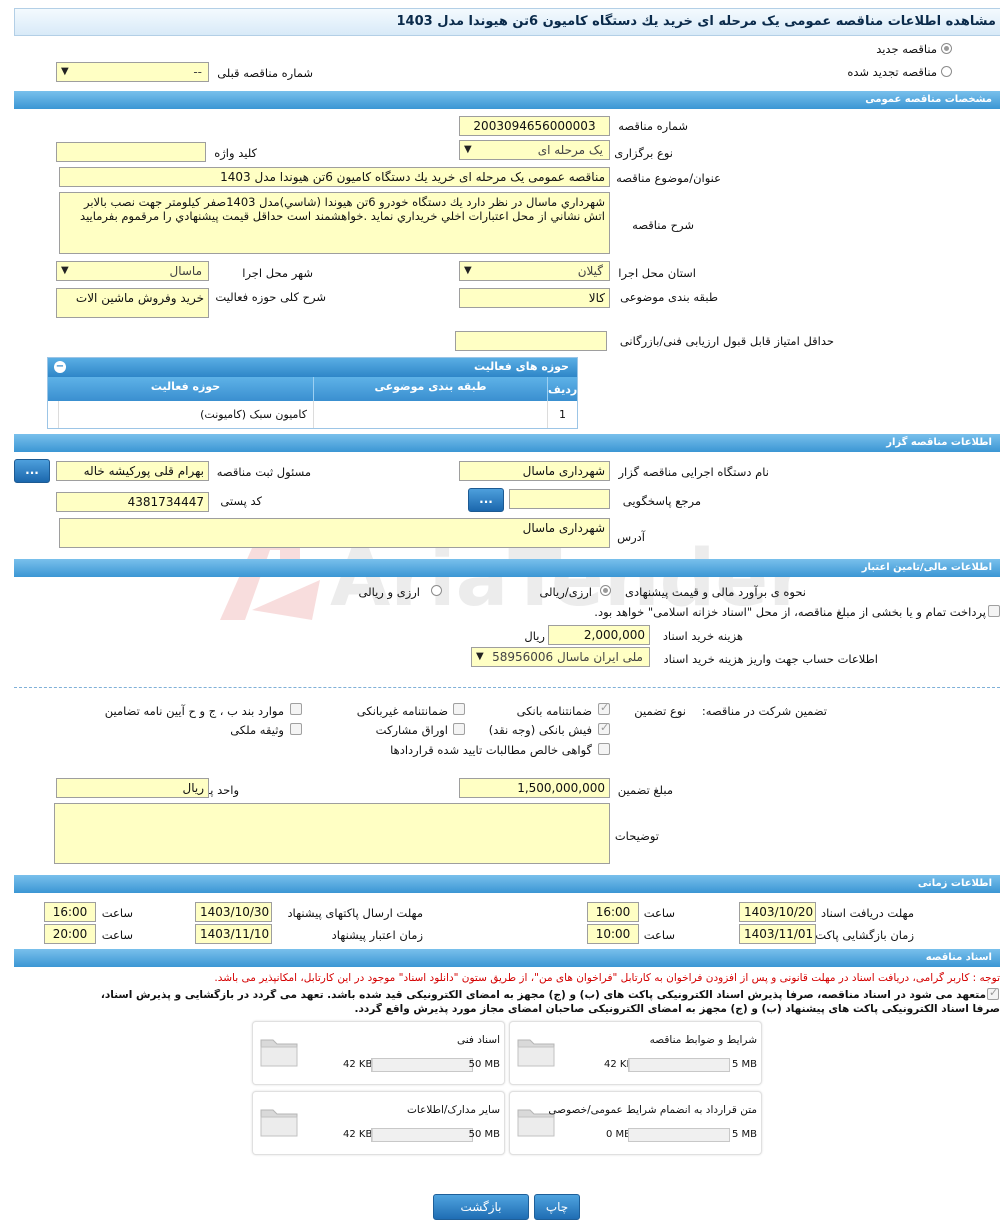 This screenshot has height=1225, width=1000. What do you see at coordinates (744, 1064) in the screenshot?
I see `document-max-size: 5 MB` at bounding box center [744, 1064].